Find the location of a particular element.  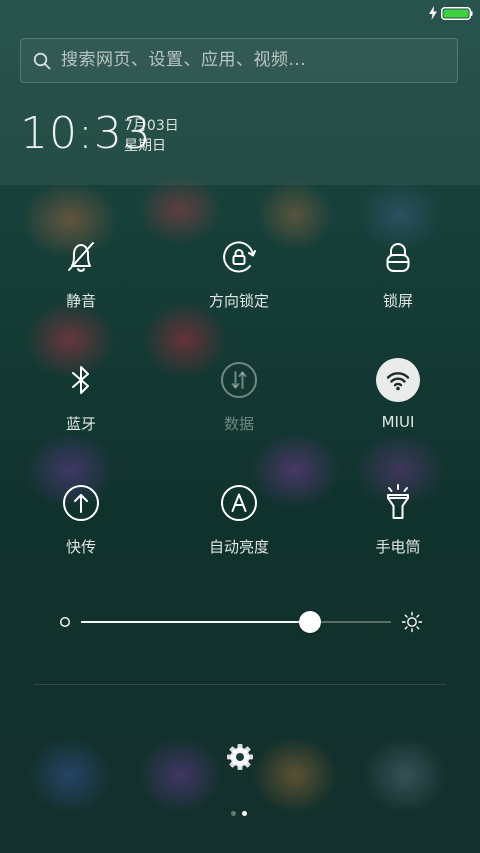

clock-weekday: 星期日 is located at coordinates (145, 146).